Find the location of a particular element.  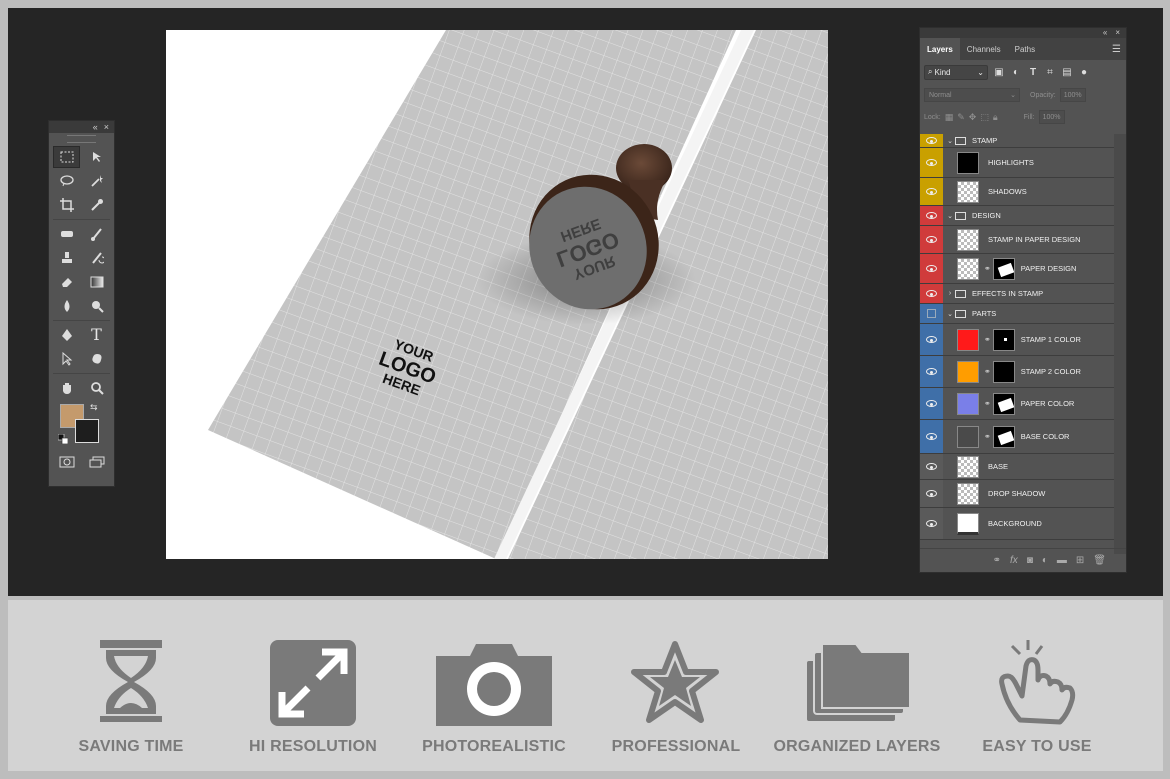

screen-mode-icon is located at coordinates (96, 462).